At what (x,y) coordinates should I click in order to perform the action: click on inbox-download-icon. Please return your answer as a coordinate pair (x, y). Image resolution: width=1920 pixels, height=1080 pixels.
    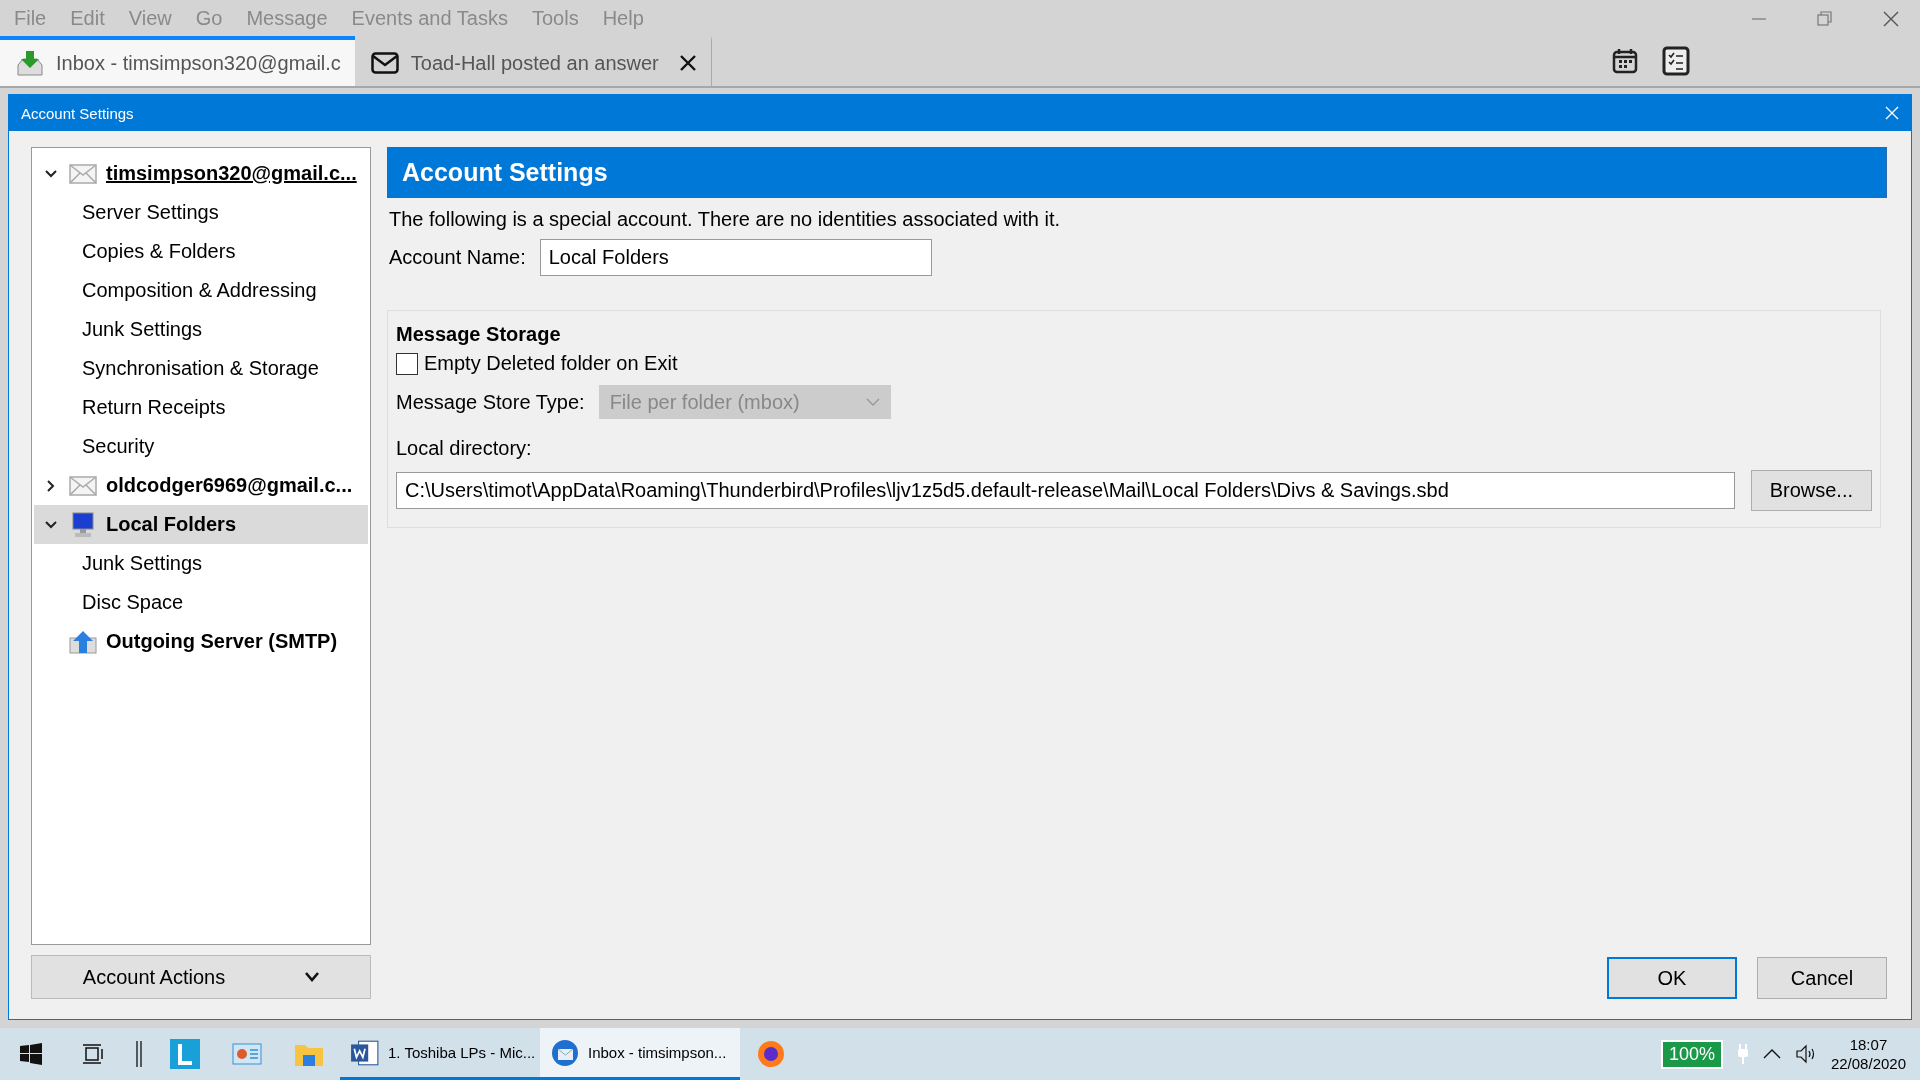
    Looking at the image, I should click on (30, 63).